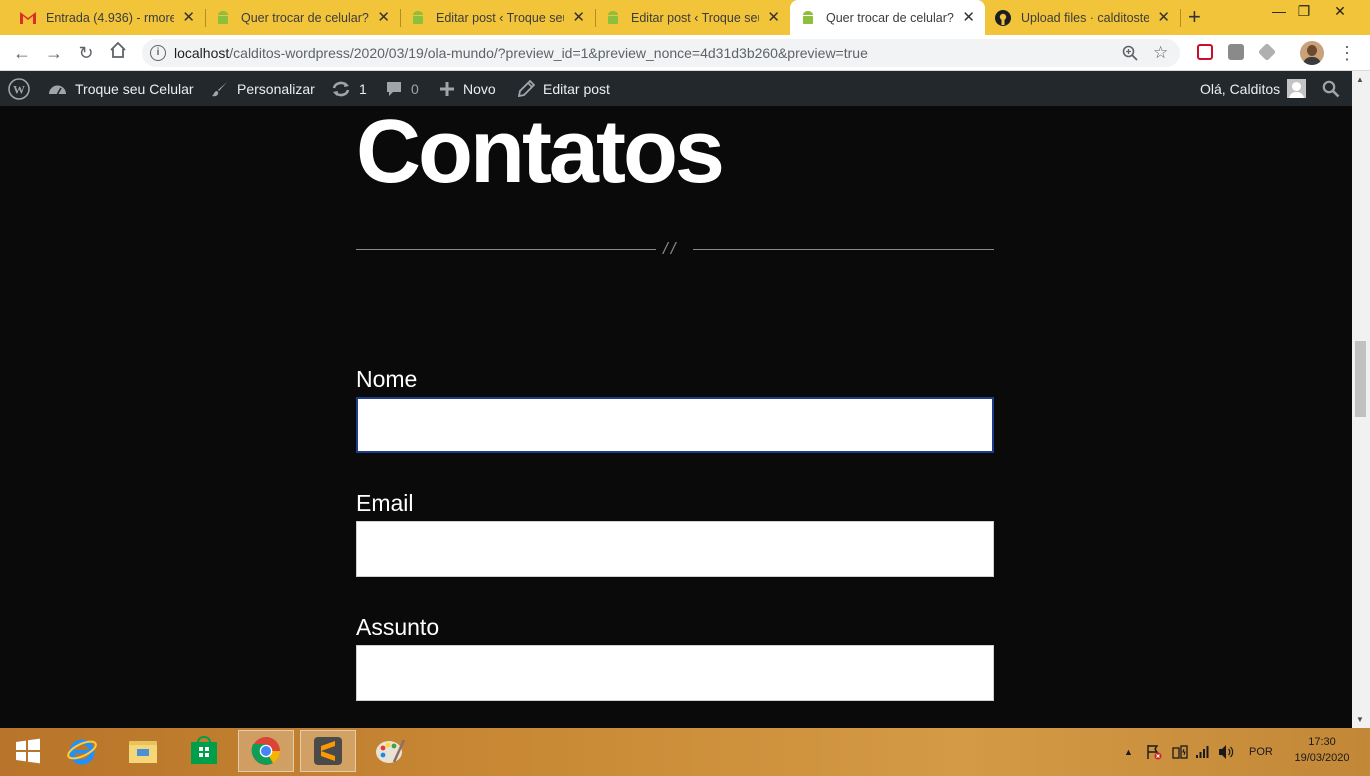 The height and width of the screenshot is (776, 1370). I want to click on bookmark-star-icon: ☆, so click(1160, 53).